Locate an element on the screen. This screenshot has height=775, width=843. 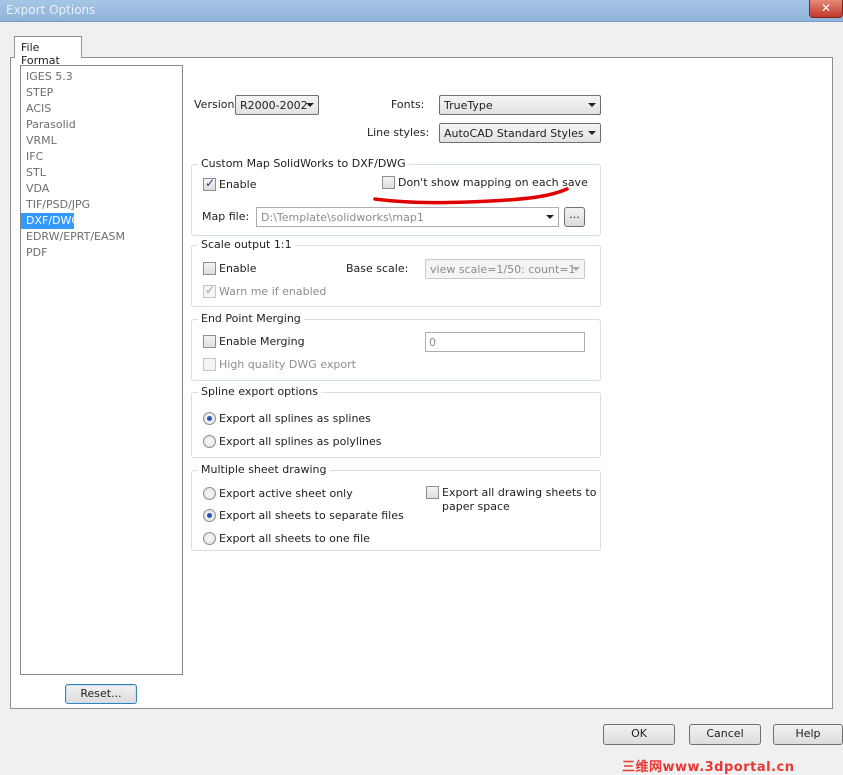
spline-title: Spline export options is located at coordinates (259, 391).